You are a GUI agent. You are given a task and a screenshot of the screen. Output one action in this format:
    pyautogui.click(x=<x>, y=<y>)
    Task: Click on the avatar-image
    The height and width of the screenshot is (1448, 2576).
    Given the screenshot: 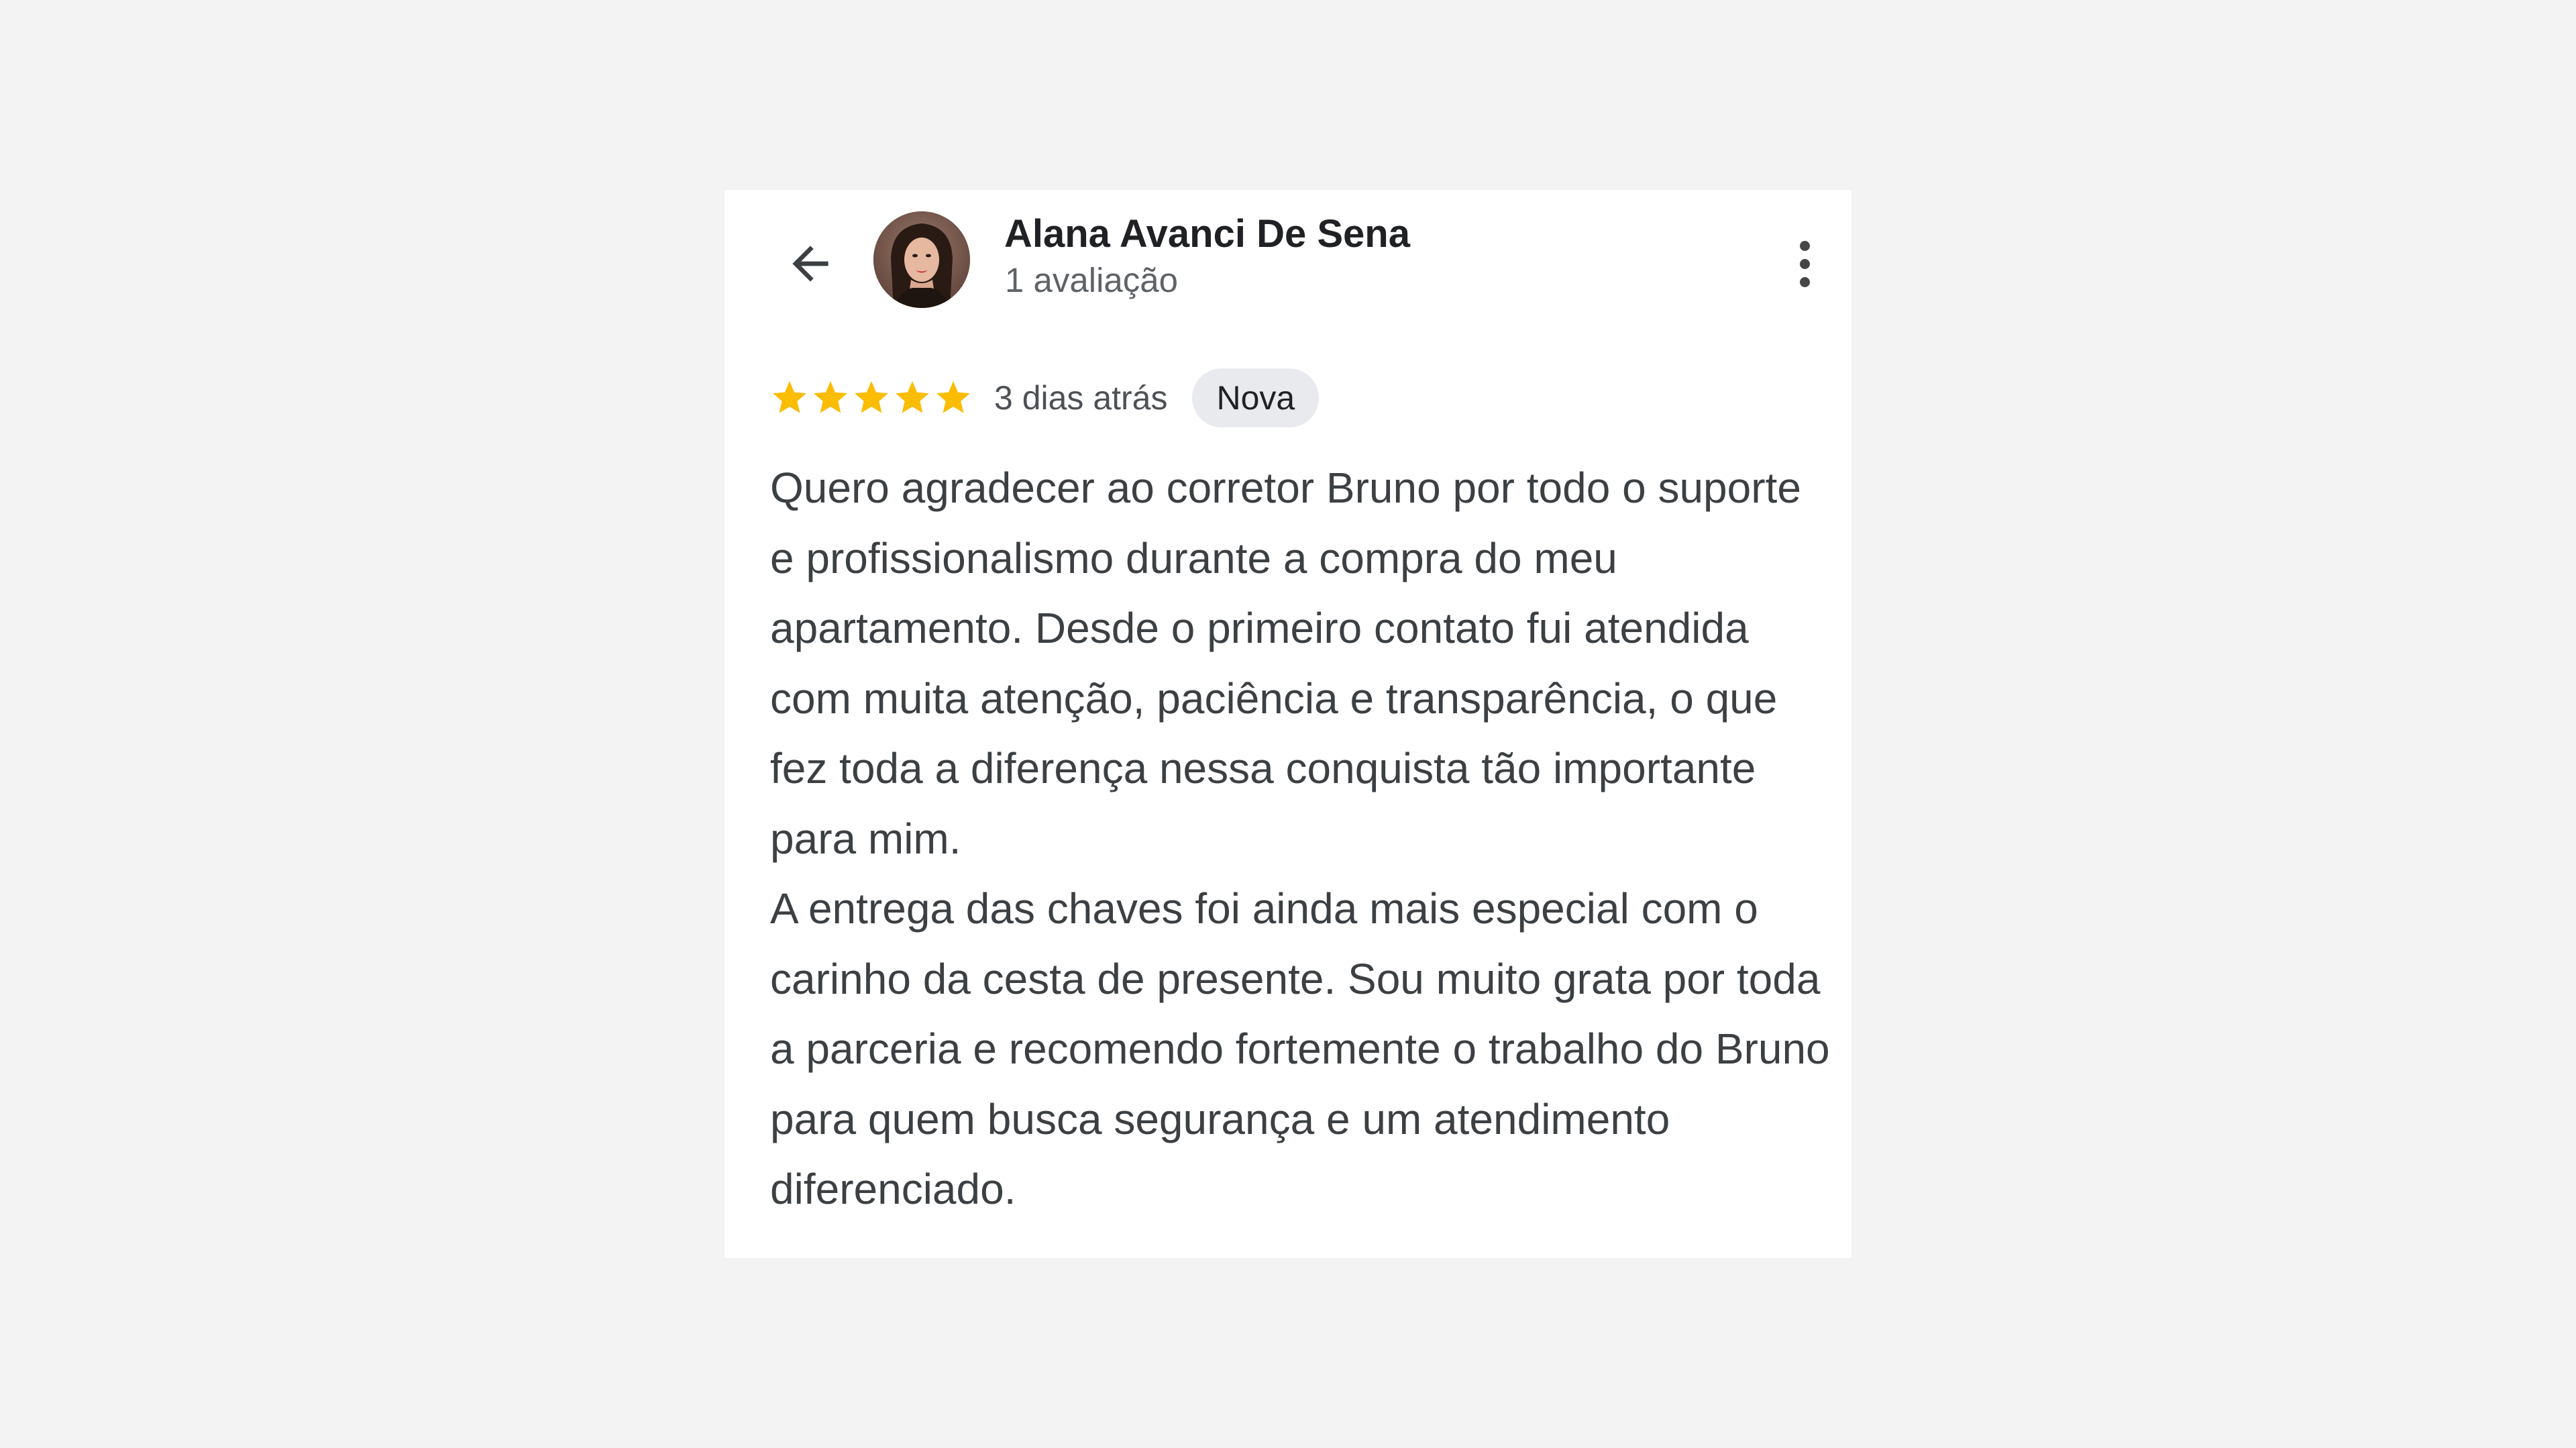 What is the action you would take?
    pyautogui.click(x=921, y=259)
    